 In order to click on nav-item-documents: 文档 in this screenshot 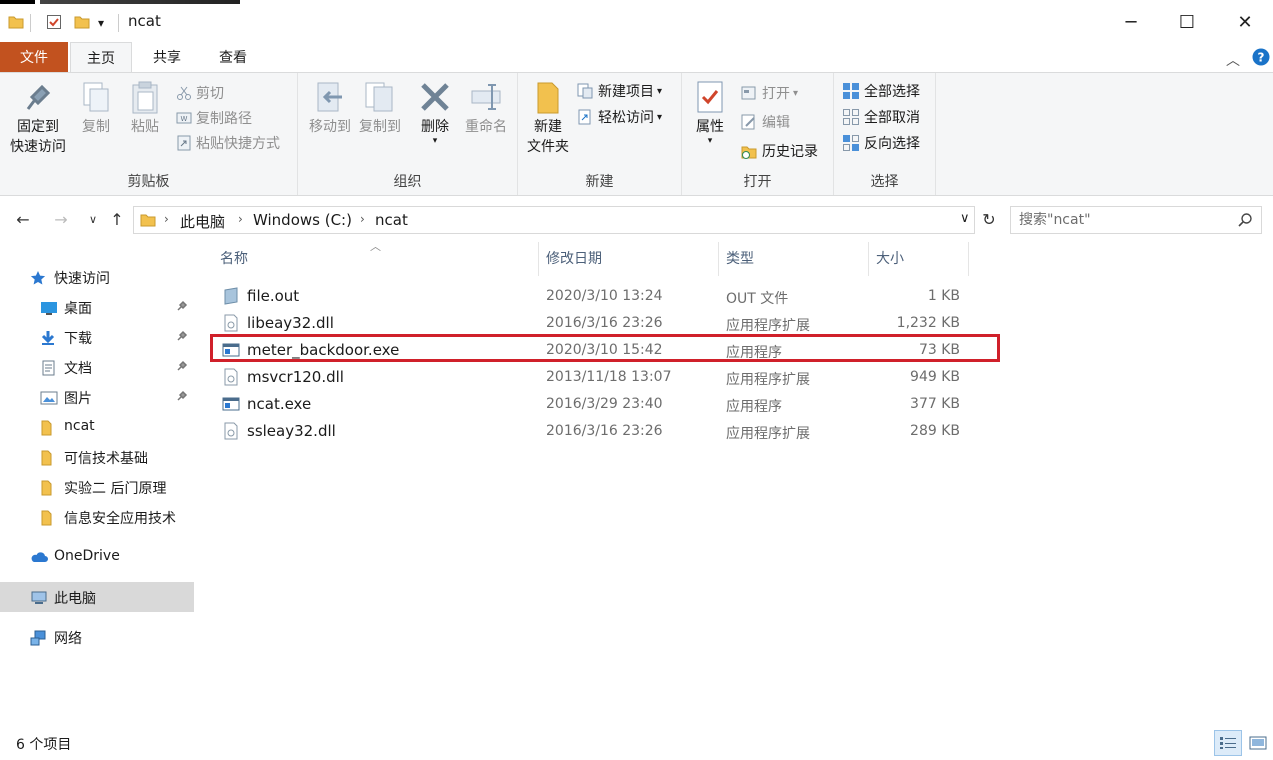, I will do `click(97, 367)`.